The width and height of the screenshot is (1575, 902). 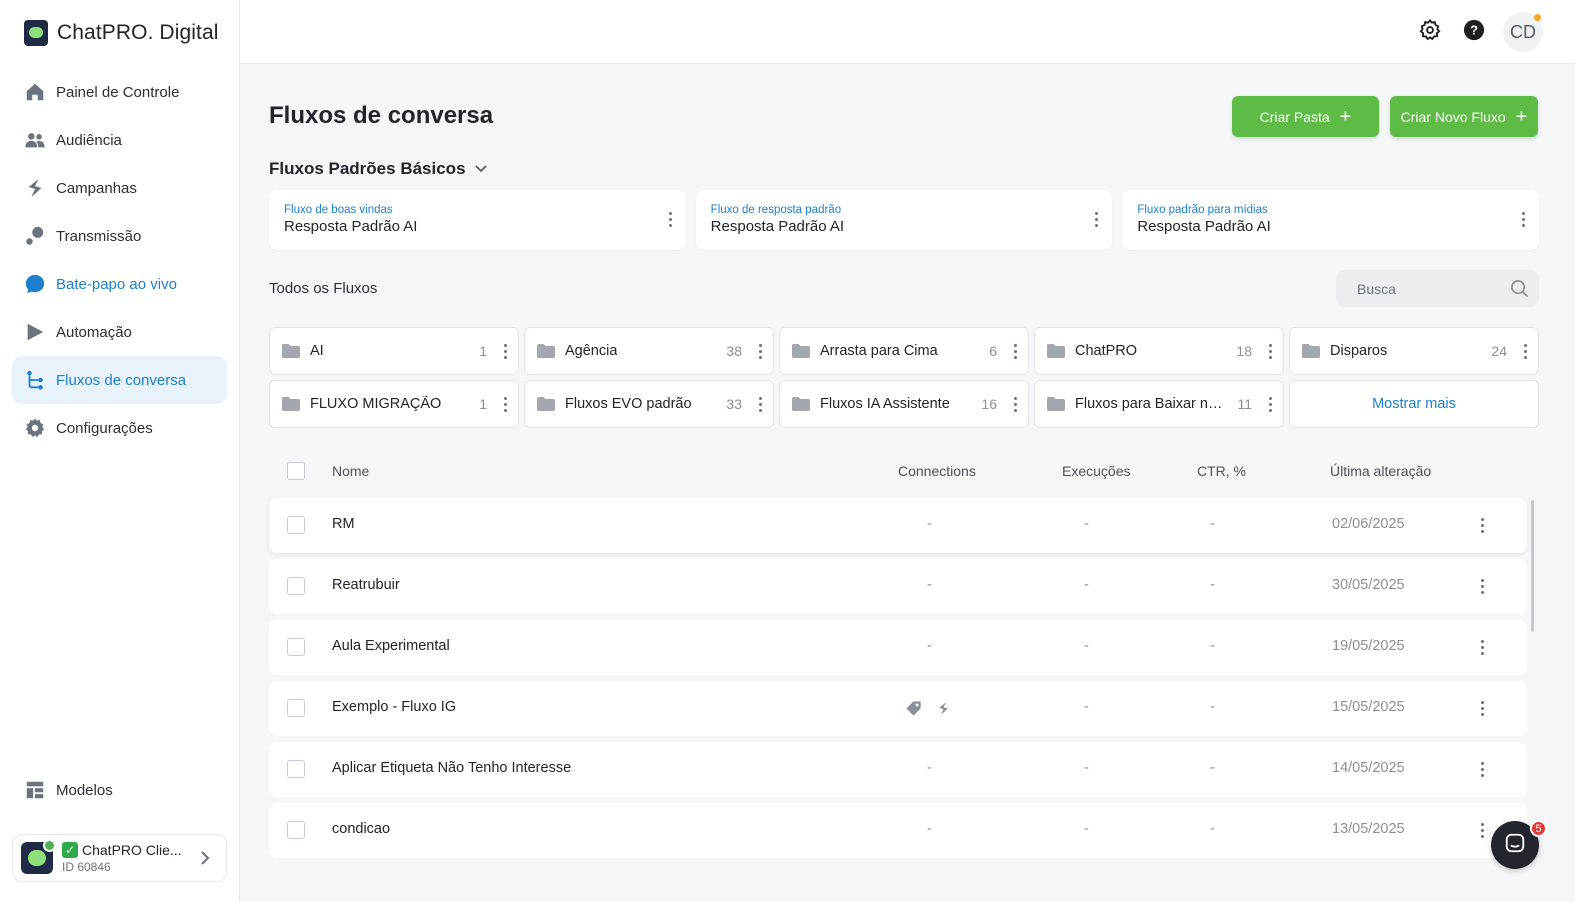 I want to click on table-row: Reatrubuir - - - 30/05/2025, so click(x=898, y=586).